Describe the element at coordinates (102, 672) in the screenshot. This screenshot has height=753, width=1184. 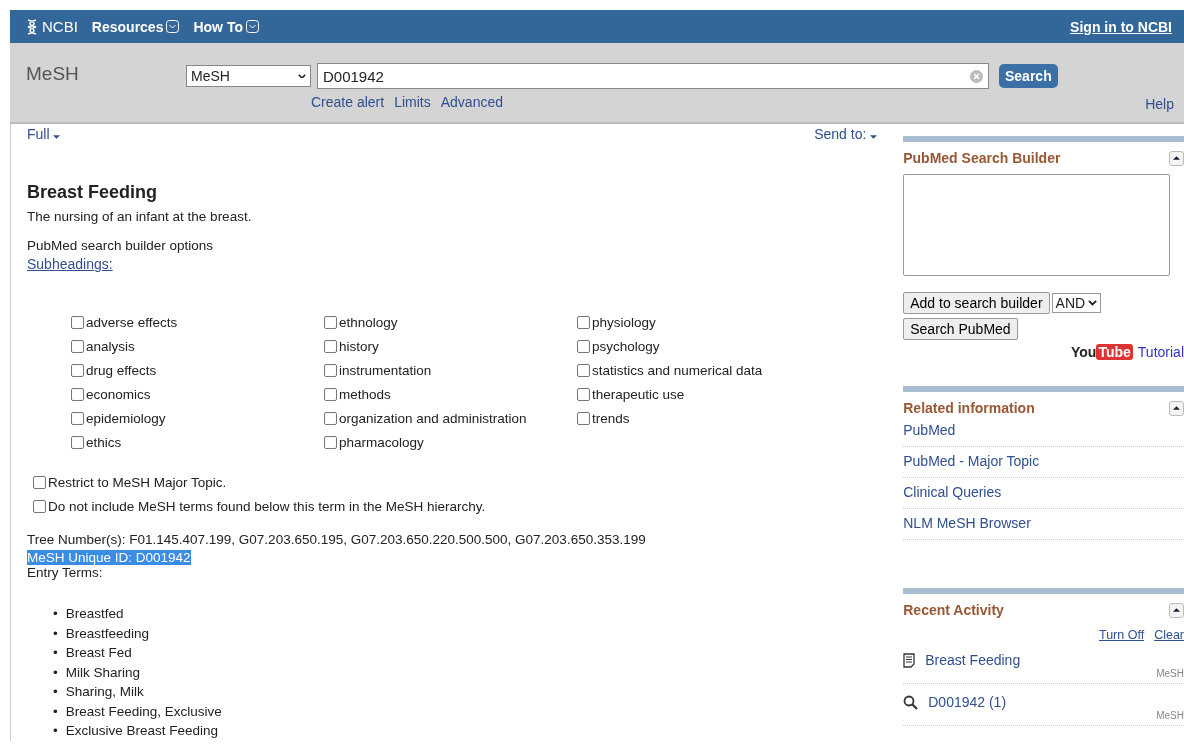
I see `entry-term: Milk Sharing` at that location.